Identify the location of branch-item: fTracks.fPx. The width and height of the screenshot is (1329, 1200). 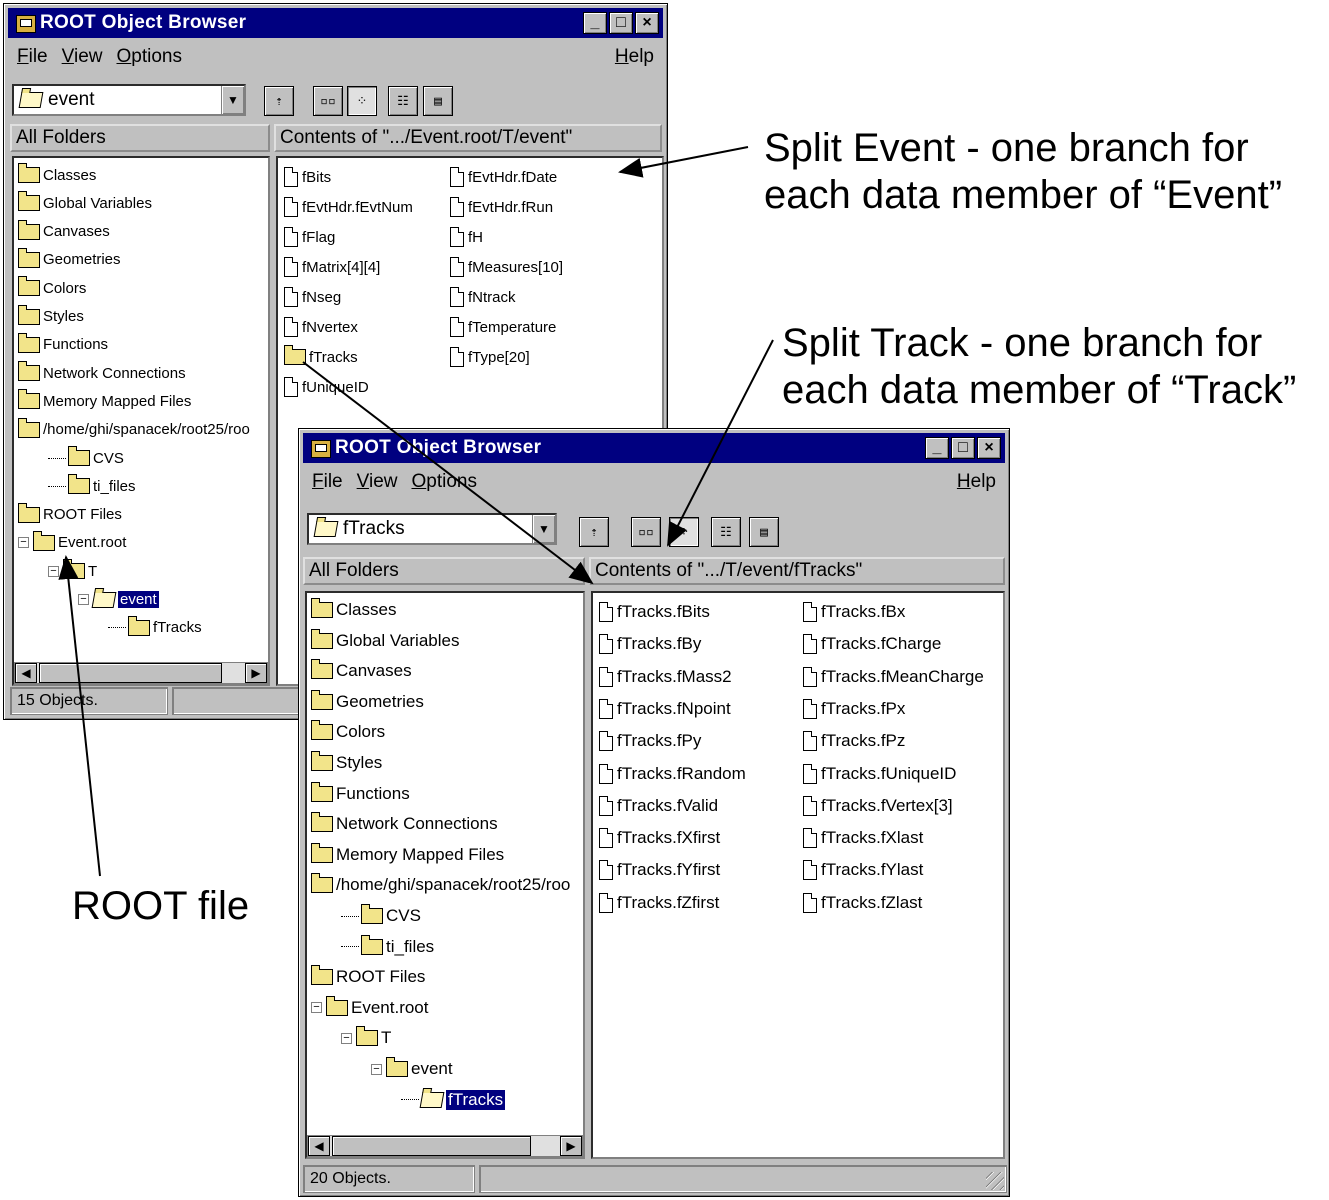
(854, 709).